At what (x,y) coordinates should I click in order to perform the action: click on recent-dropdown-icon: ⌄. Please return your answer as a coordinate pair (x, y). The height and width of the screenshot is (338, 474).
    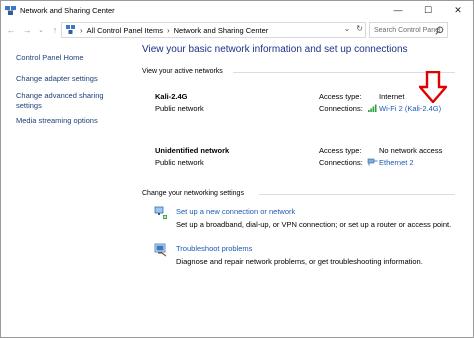
    Looking at the image, I should click on (41, 30).